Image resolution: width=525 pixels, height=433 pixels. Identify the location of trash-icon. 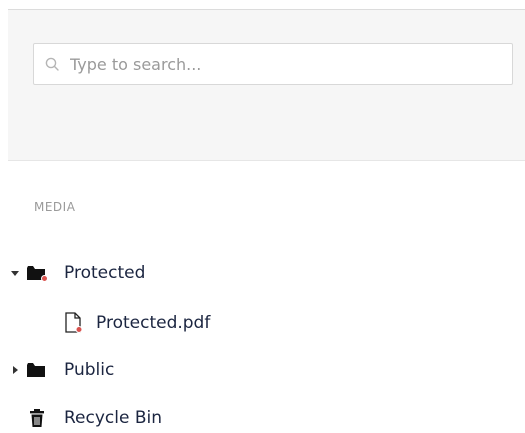
(37, 418).